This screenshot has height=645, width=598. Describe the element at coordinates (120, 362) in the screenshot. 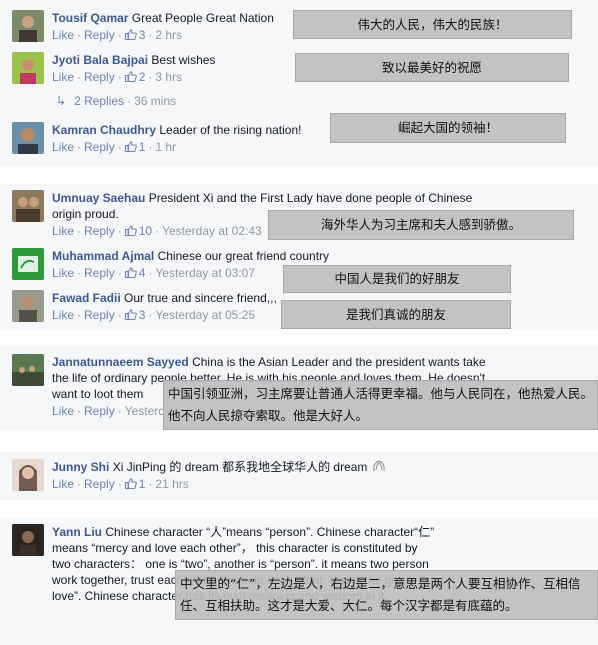

I see `comment-author: Jannatunnaeem Sayyed` at that location.